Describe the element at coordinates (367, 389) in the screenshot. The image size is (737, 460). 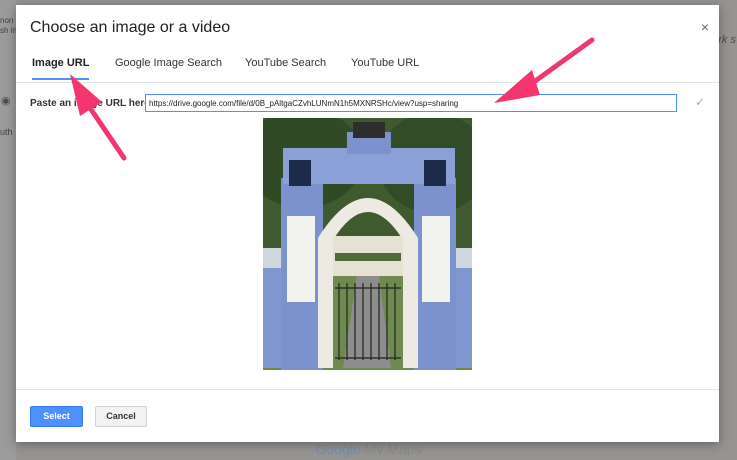
I see `dialog-footer-divider` at that location.